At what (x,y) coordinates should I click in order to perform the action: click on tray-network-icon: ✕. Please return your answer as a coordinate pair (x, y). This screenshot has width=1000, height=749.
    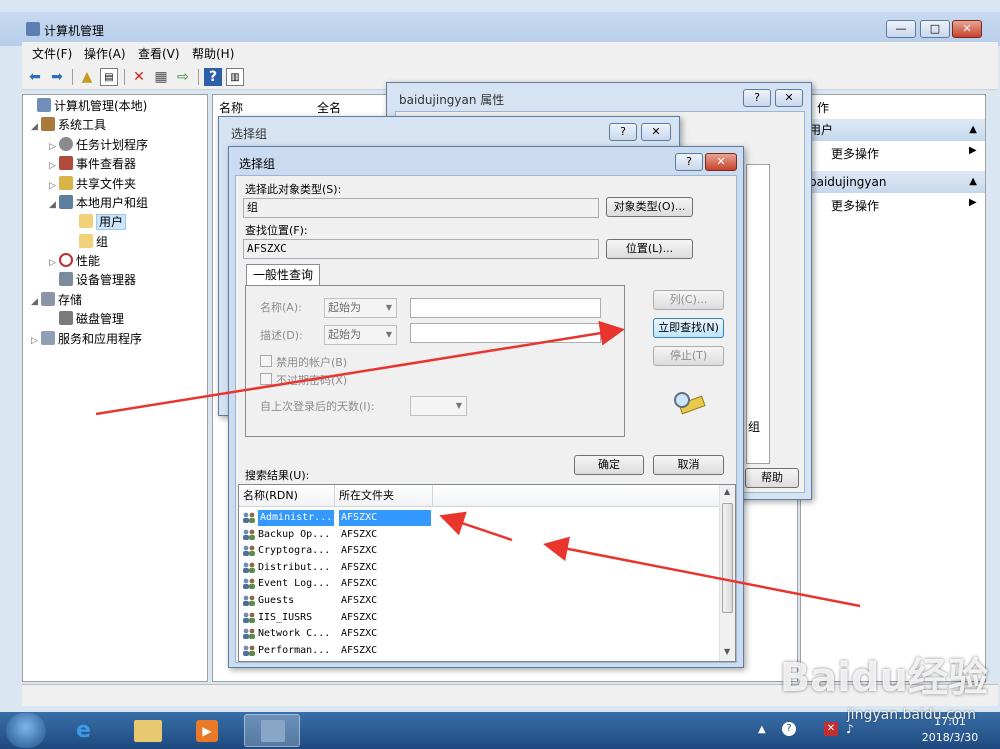
    Looking at the image, I should click on (831, 729).